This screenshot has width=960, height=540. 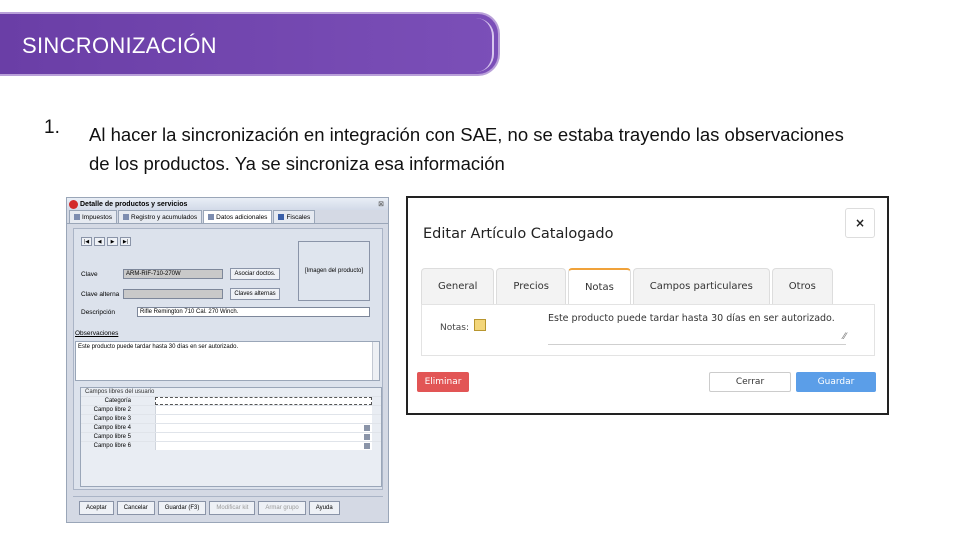 I want to click on note-icon, so click(x=480, y=325).